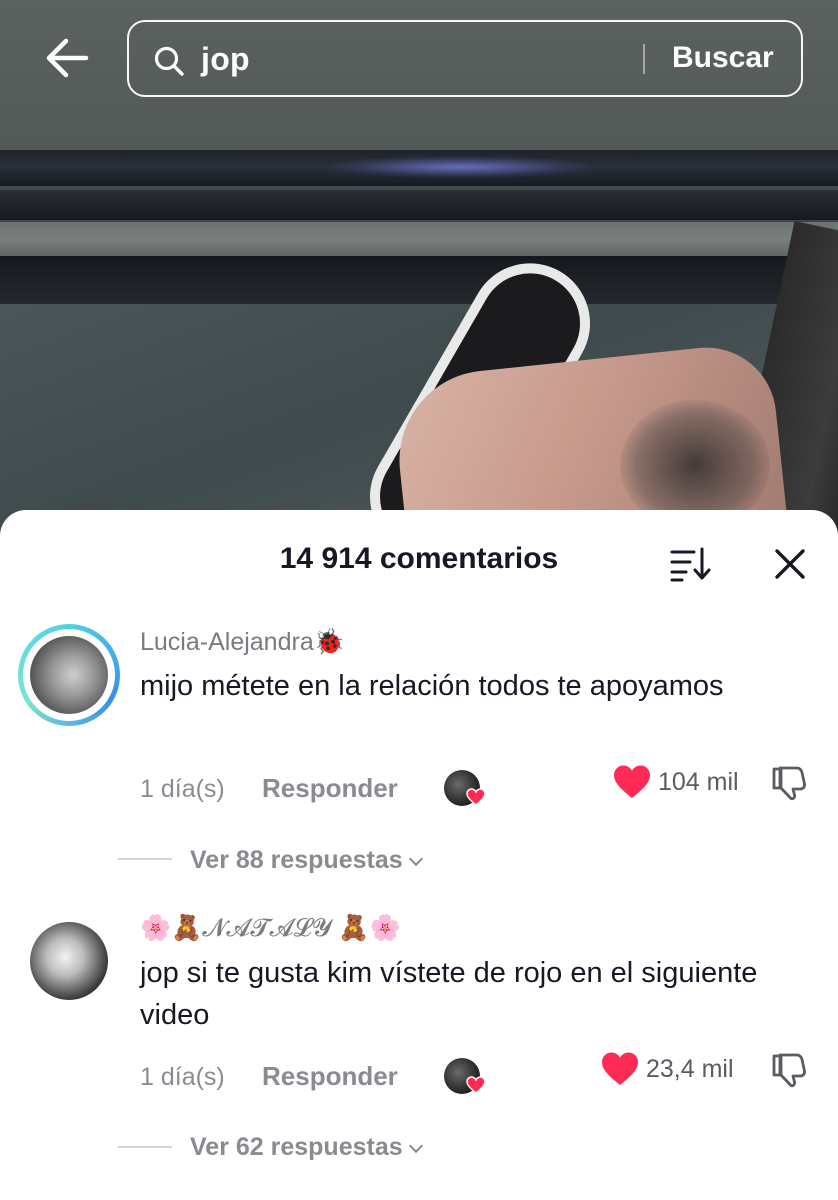 The width and height of the screenshot is (838, 1200). Describe the element at coordinates (419, 239) in the screenshot. I see `video-strip` at that location.